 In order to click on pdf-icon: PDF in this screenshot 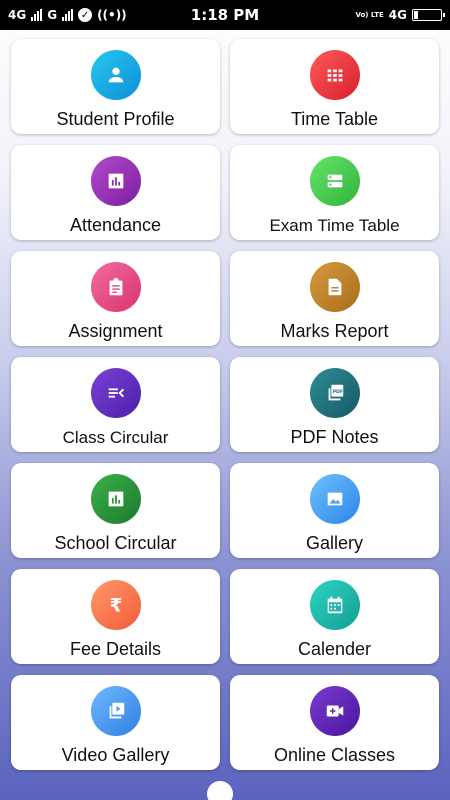, I will do `click(334, 393)`.